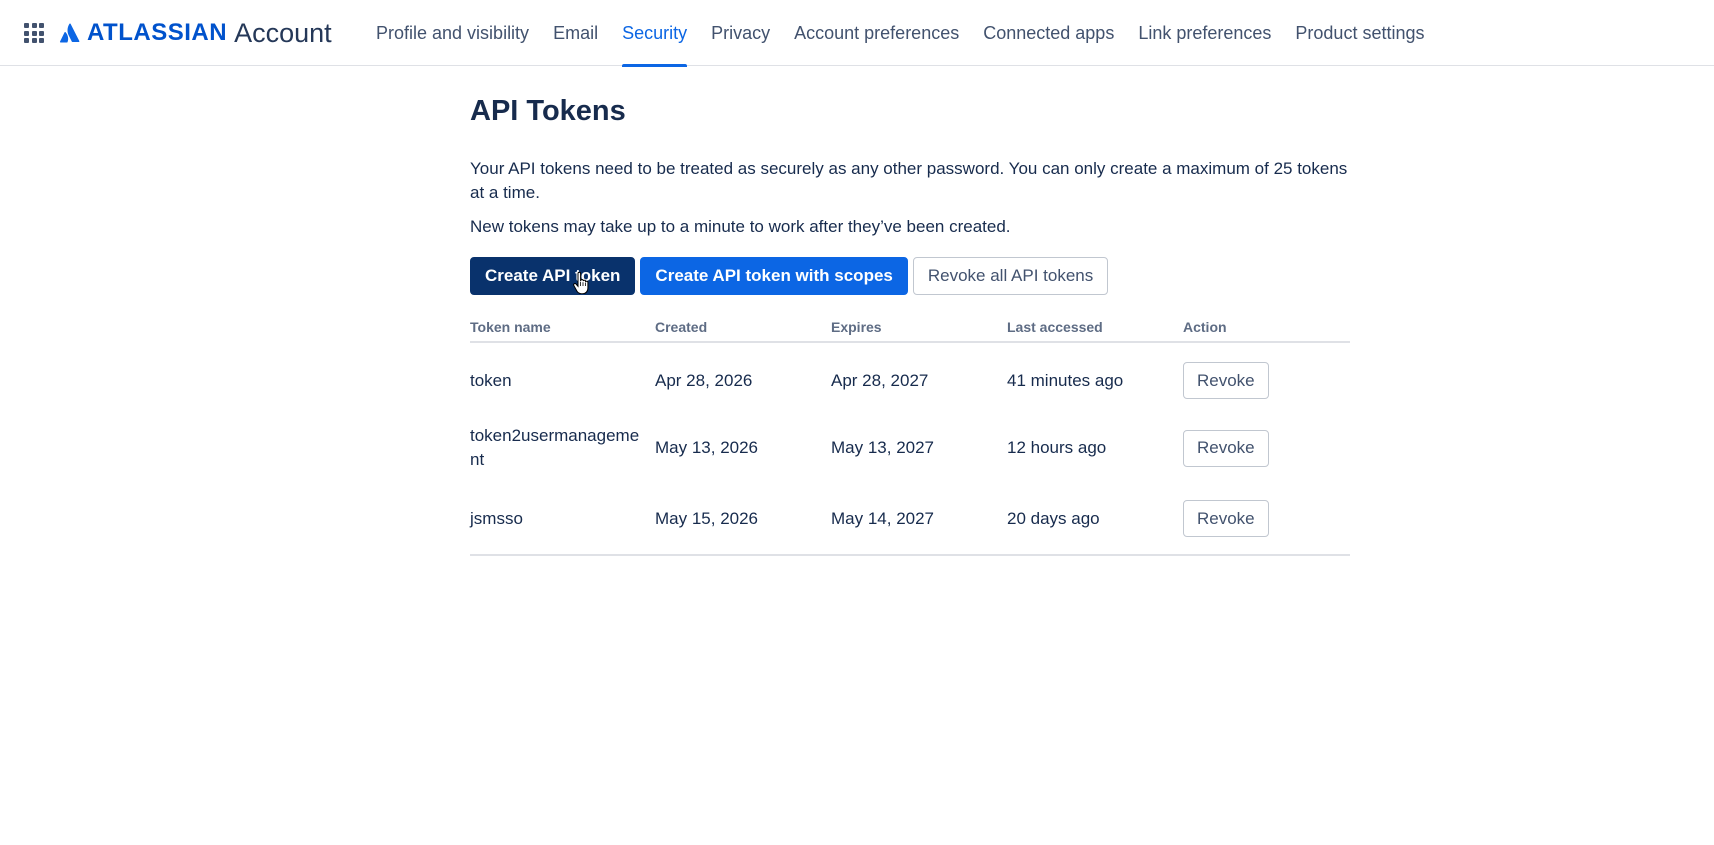 This screenshot has height=845, width=1714. What do you see at coordinates (548, 111) in the screenshot?
I see `page-title: API Tokens` at bounding box center [548, 111].